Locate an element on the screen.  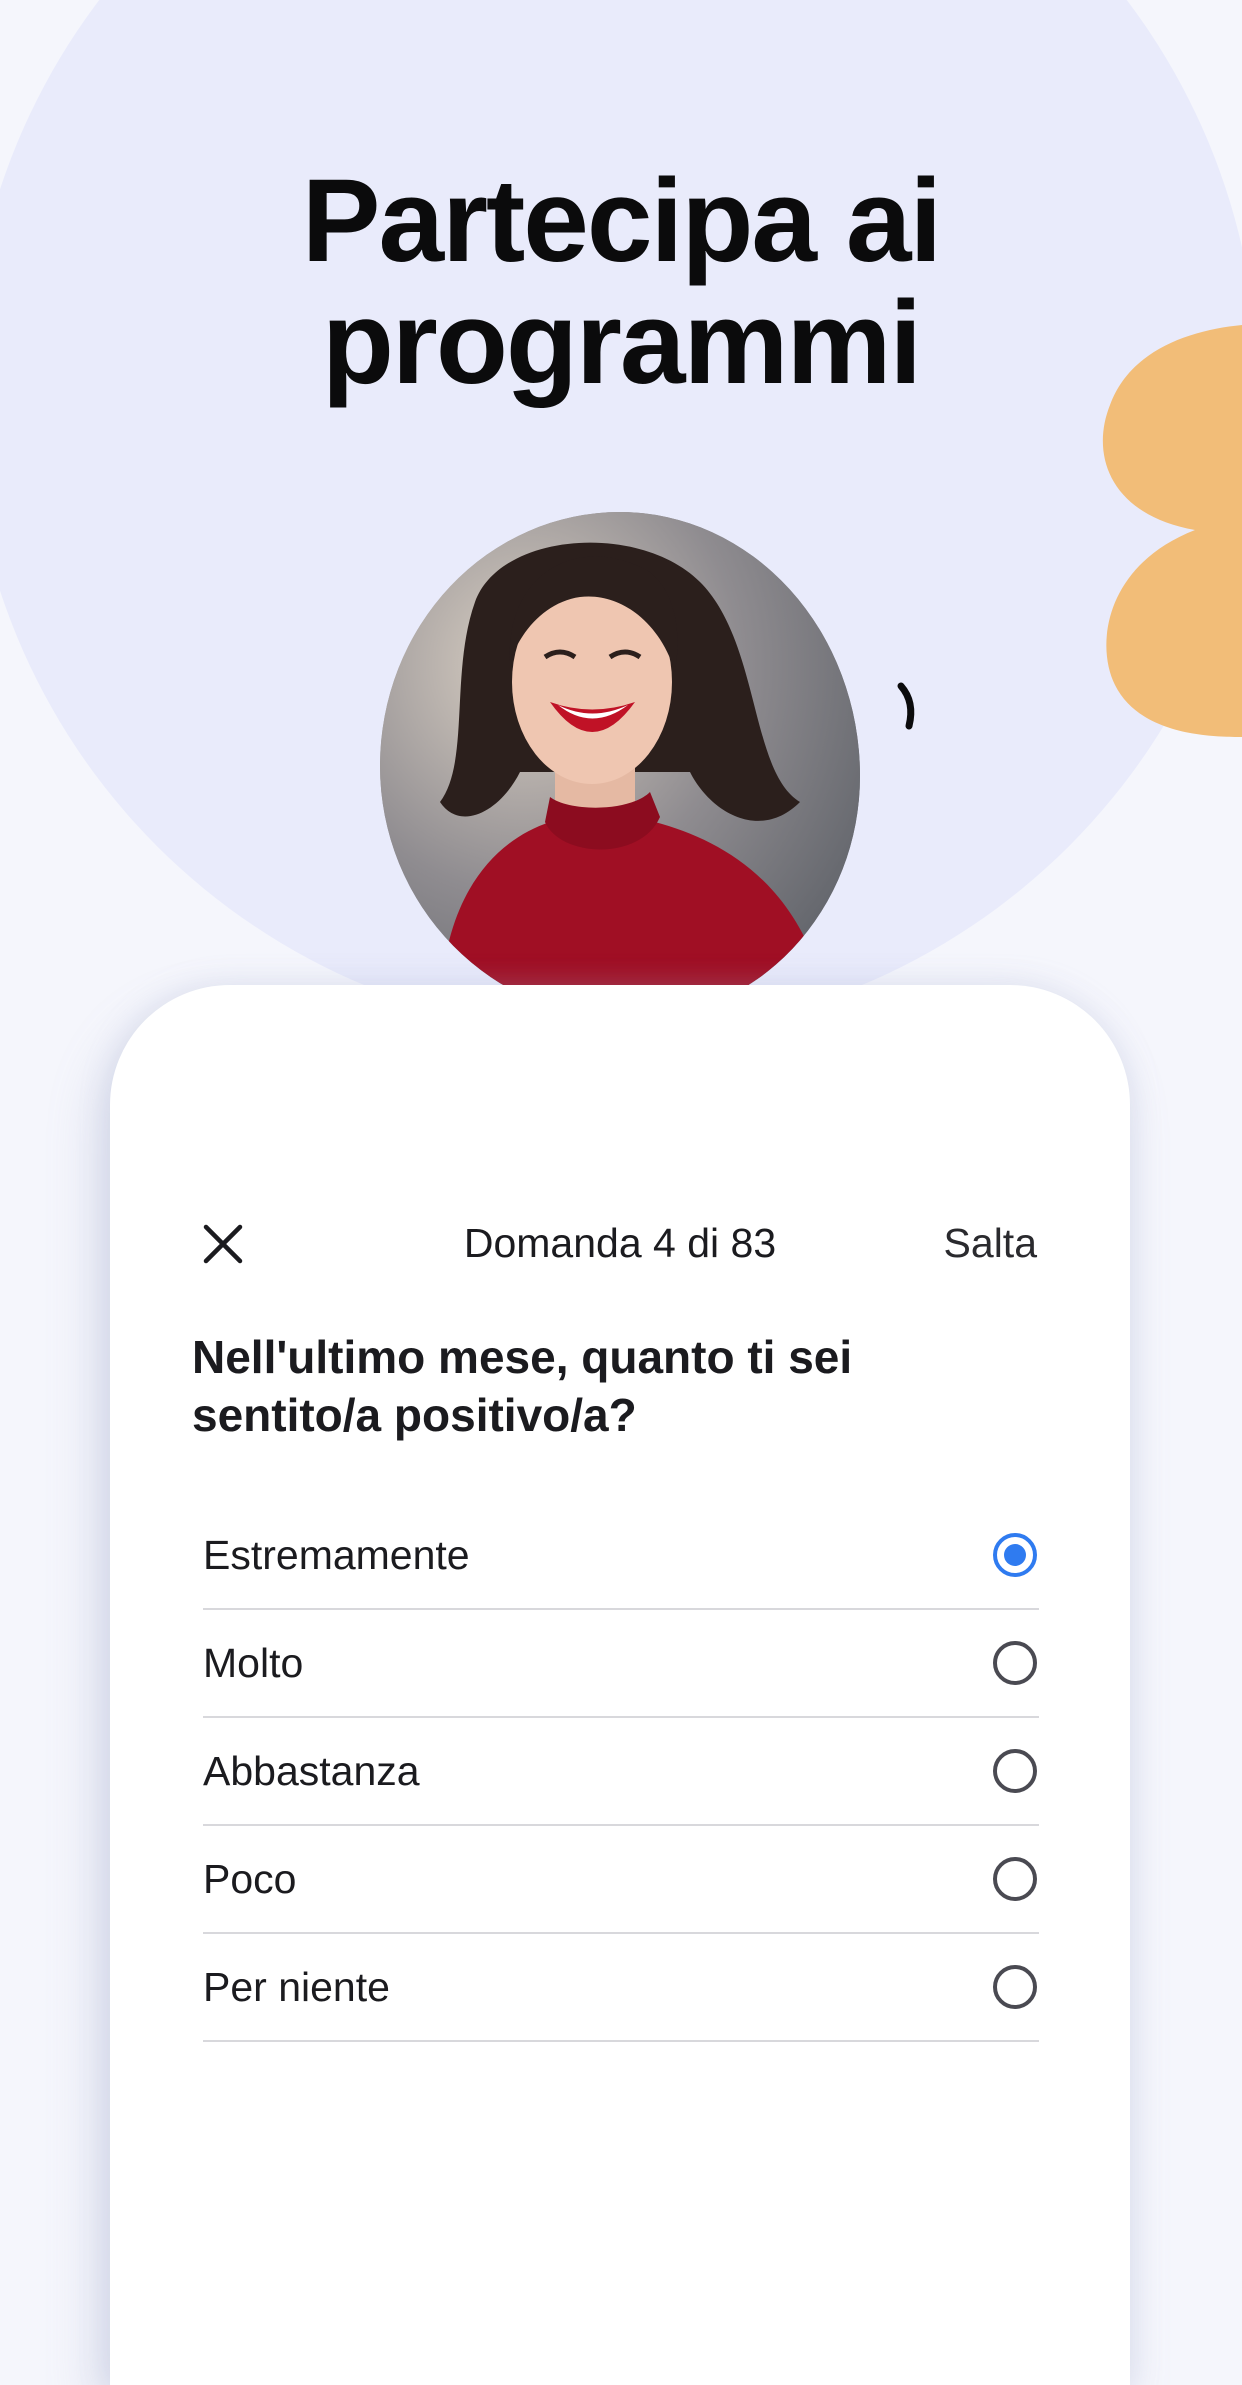
skip-button: Salta is located at coordinates (990, 1243).